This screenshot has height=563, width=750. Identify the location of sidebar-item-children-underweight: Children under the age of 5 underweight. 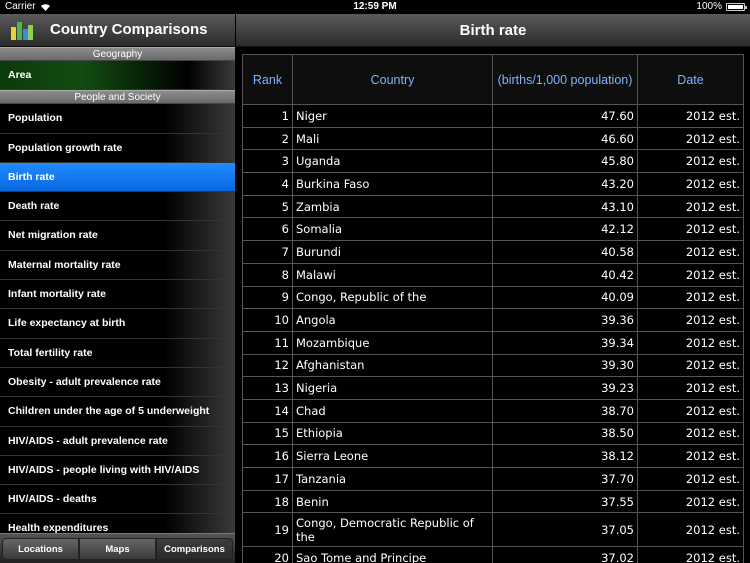
(117, 412).